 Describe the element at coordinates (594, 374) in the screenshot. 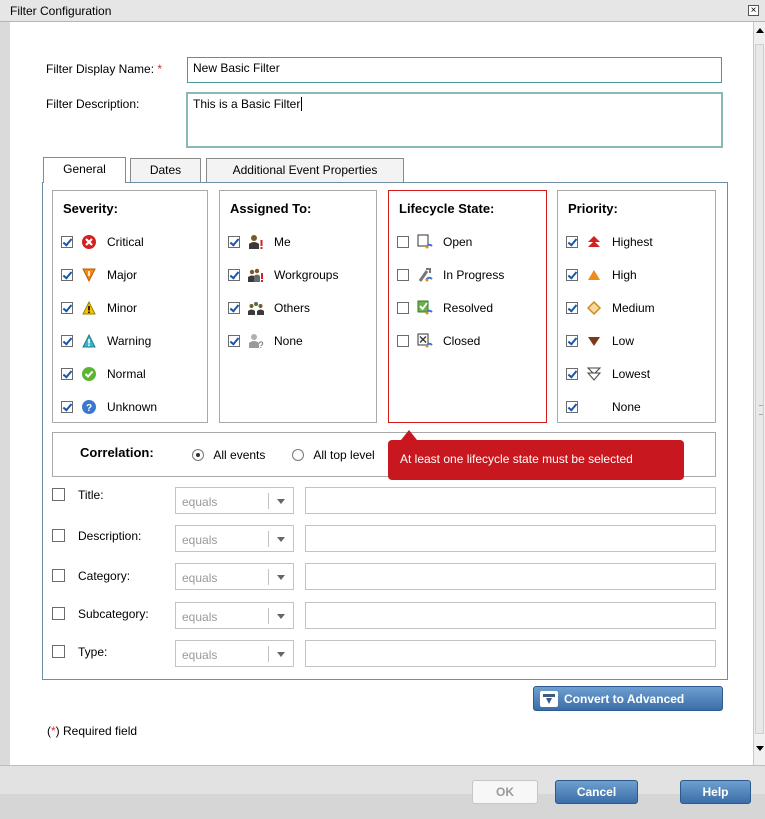

I see `priority-lowest-icon` at that location.